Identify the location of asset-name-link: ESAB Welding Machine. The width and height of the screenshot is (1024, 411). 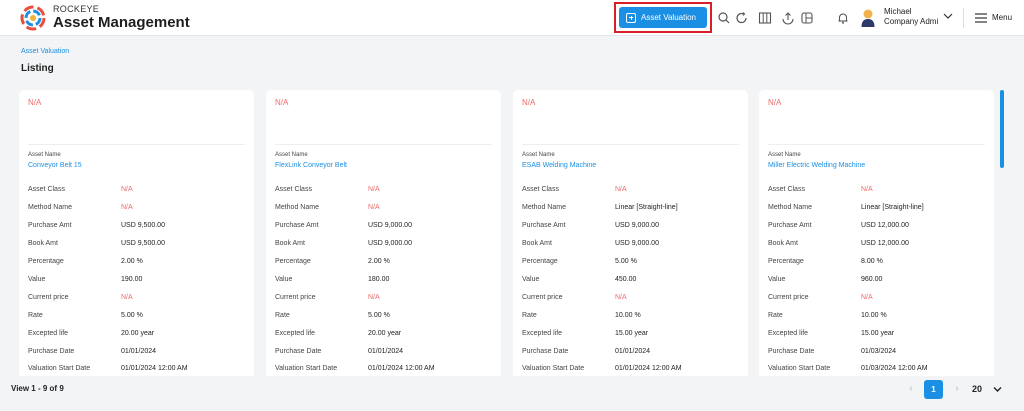
(559, 165).